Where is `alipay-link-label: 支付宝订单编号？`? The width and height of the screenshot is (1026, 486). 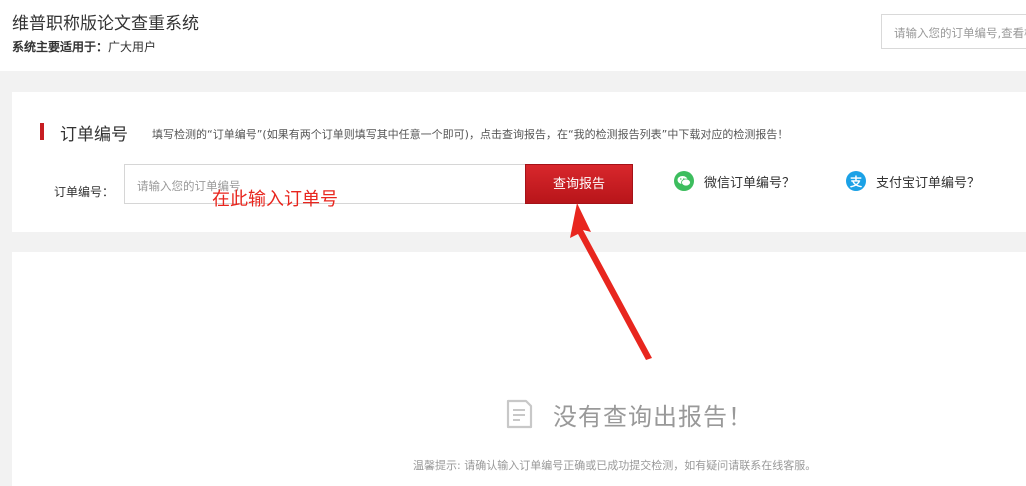 alipay-link-label: 支付宝订单编号？ is located at coordinates (928, 183).